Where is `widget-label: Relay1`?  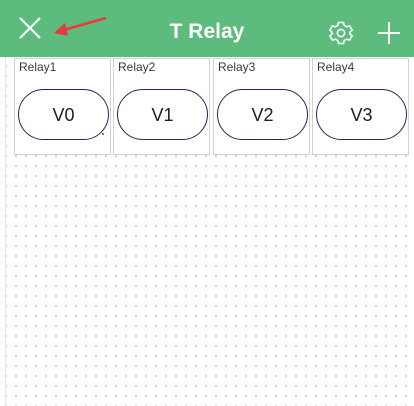 widget-label: Relay1 is located at coordinates (38, 67).